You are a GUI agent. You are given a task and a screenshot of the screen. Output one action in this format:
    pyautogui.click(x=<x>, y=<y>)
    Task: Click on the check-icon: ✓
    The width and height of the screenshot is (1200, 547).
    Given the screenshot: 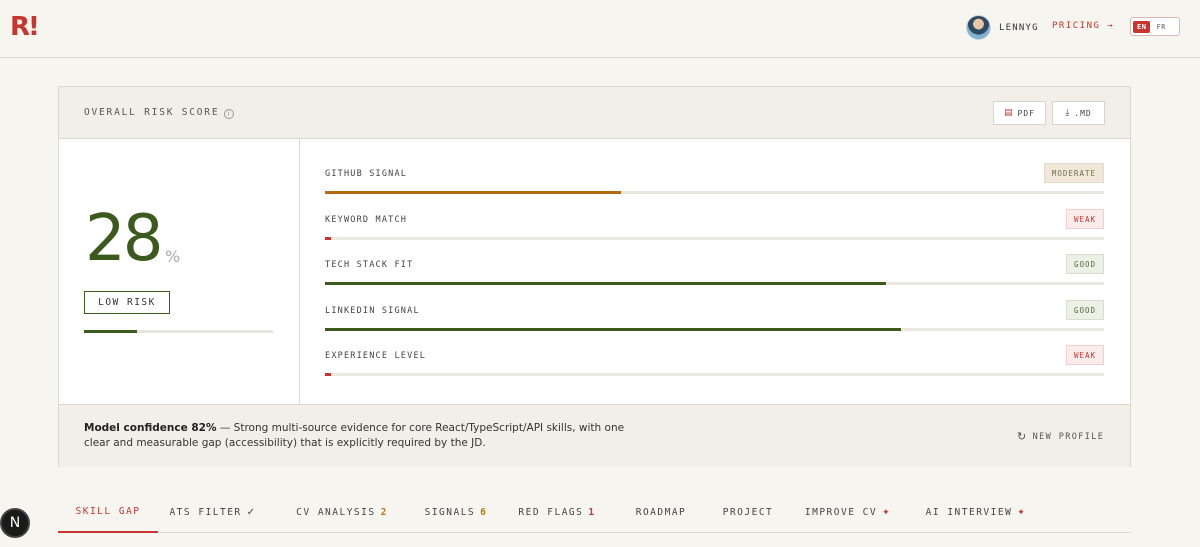 What is the action you would take?
    pyautogui.click(x=251, y=512)
    